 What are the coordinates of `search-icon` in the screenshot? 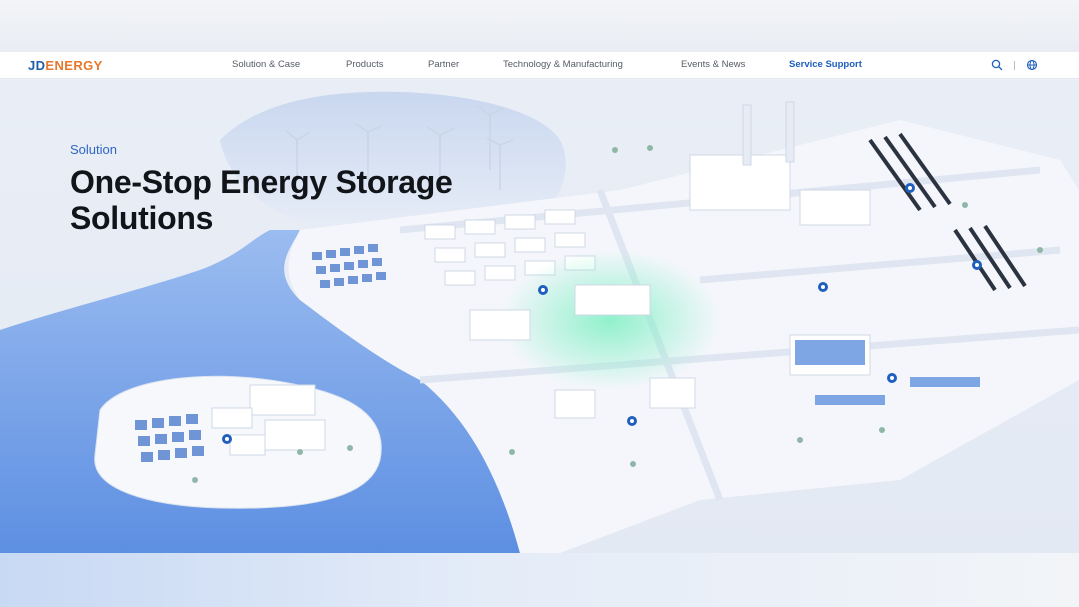 It's located at (997, 65).